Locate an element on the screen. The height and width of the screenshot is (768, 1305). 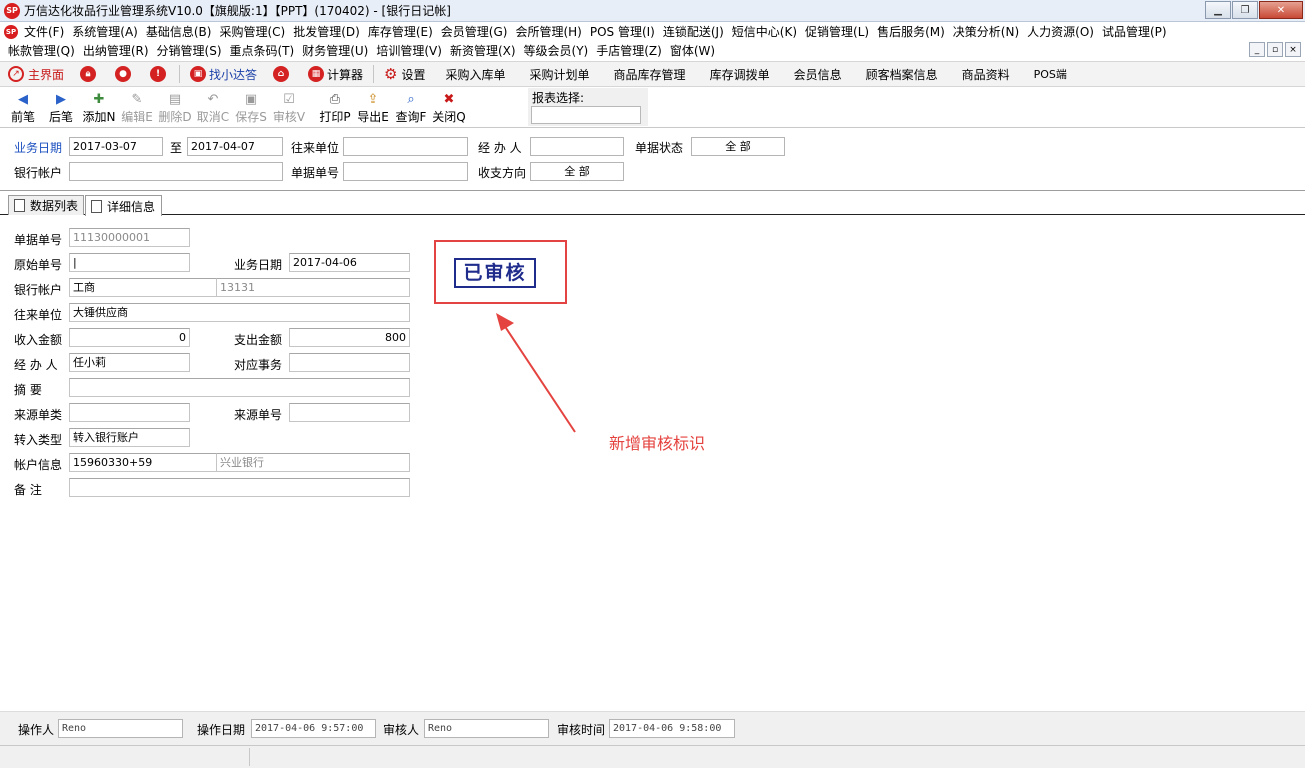
link-pos: POS端 is located at coordinates (1050, 74).